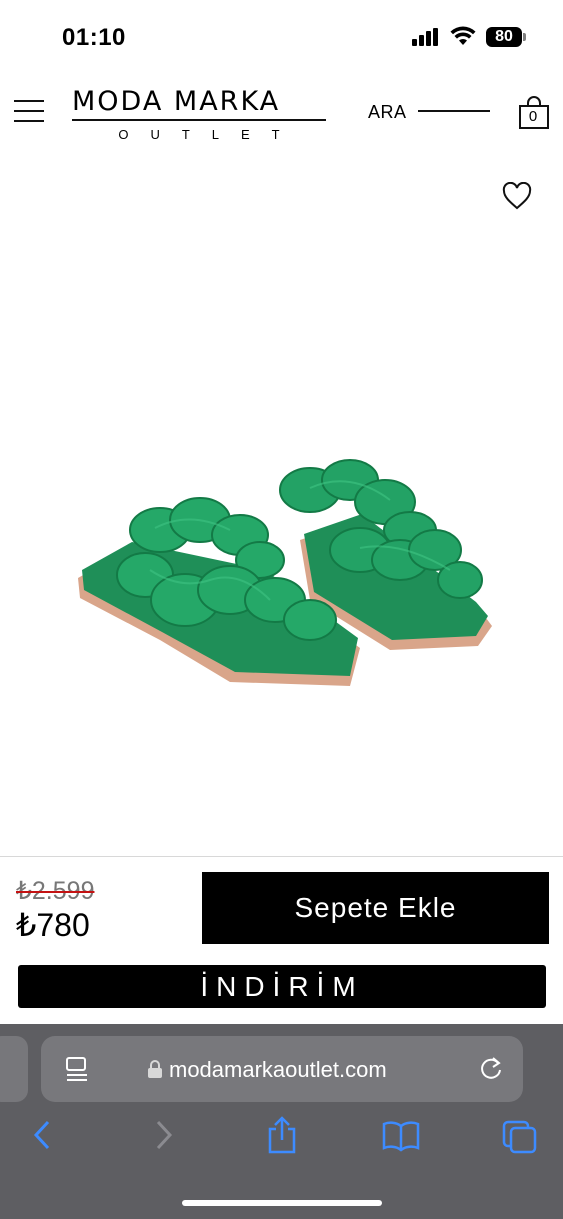 Image resolution: width=563 pixels, height=1219 pixels. Describe the element at coordinates (164, 1135) in the screenshot. I see `forward-chevron-icon` at that location.